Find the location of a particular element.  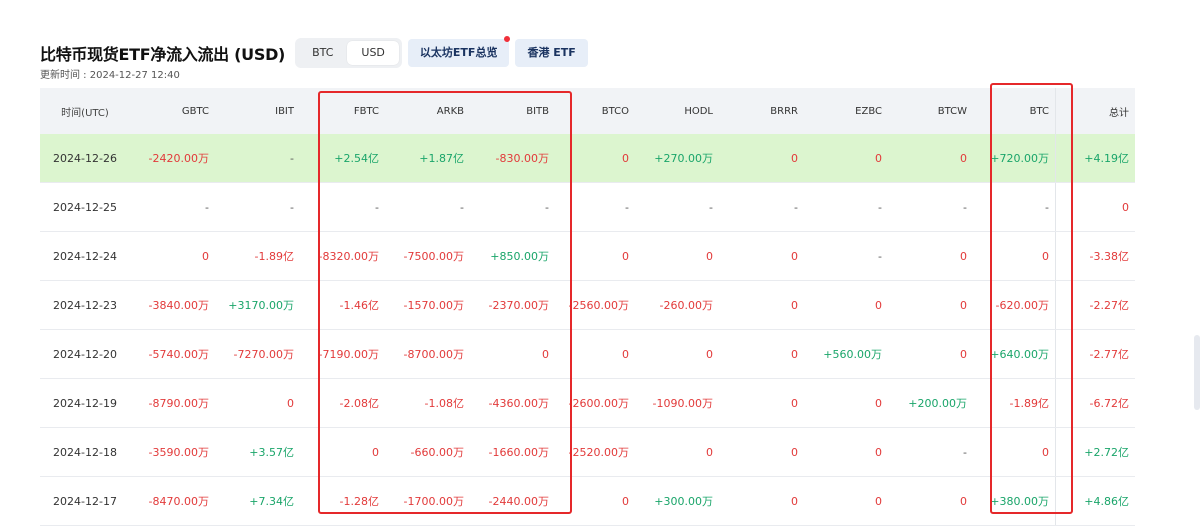

cell-btc: +640.00万 is located at coordinates (1019, 354).